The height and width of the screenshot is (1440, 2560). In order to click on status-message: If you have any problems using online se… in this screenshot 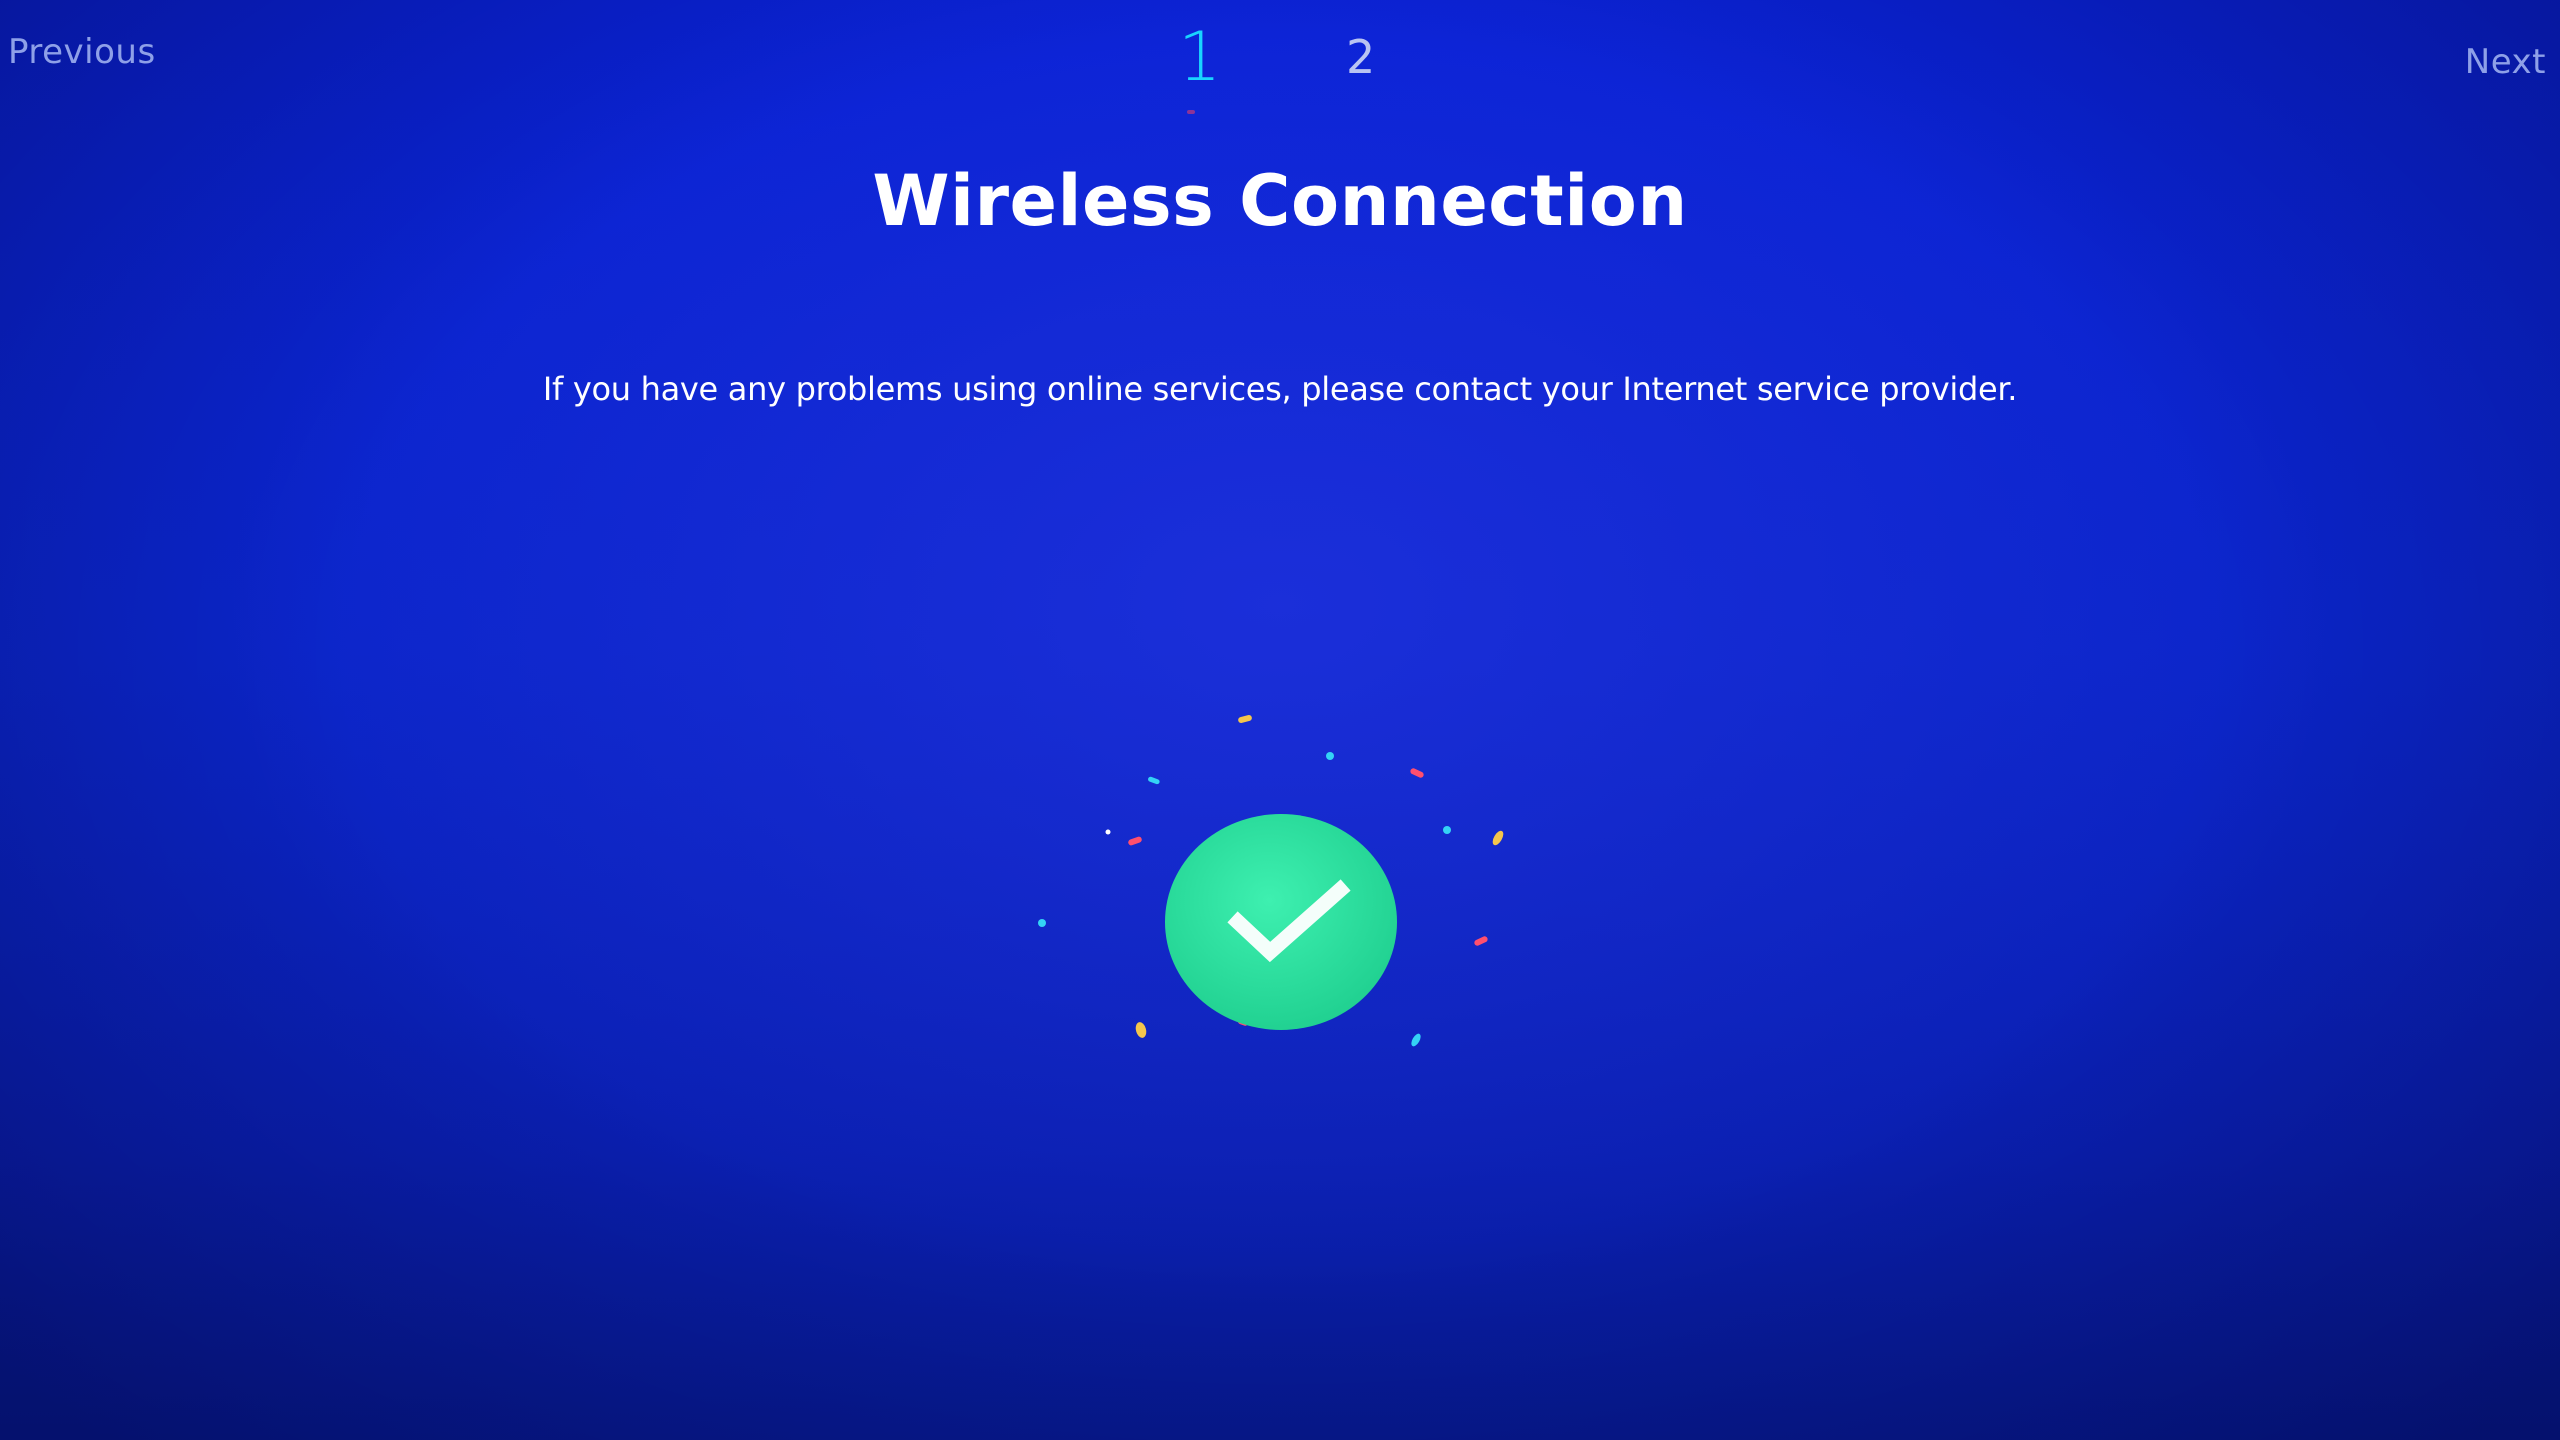, I will do `click(1280, 389)`.